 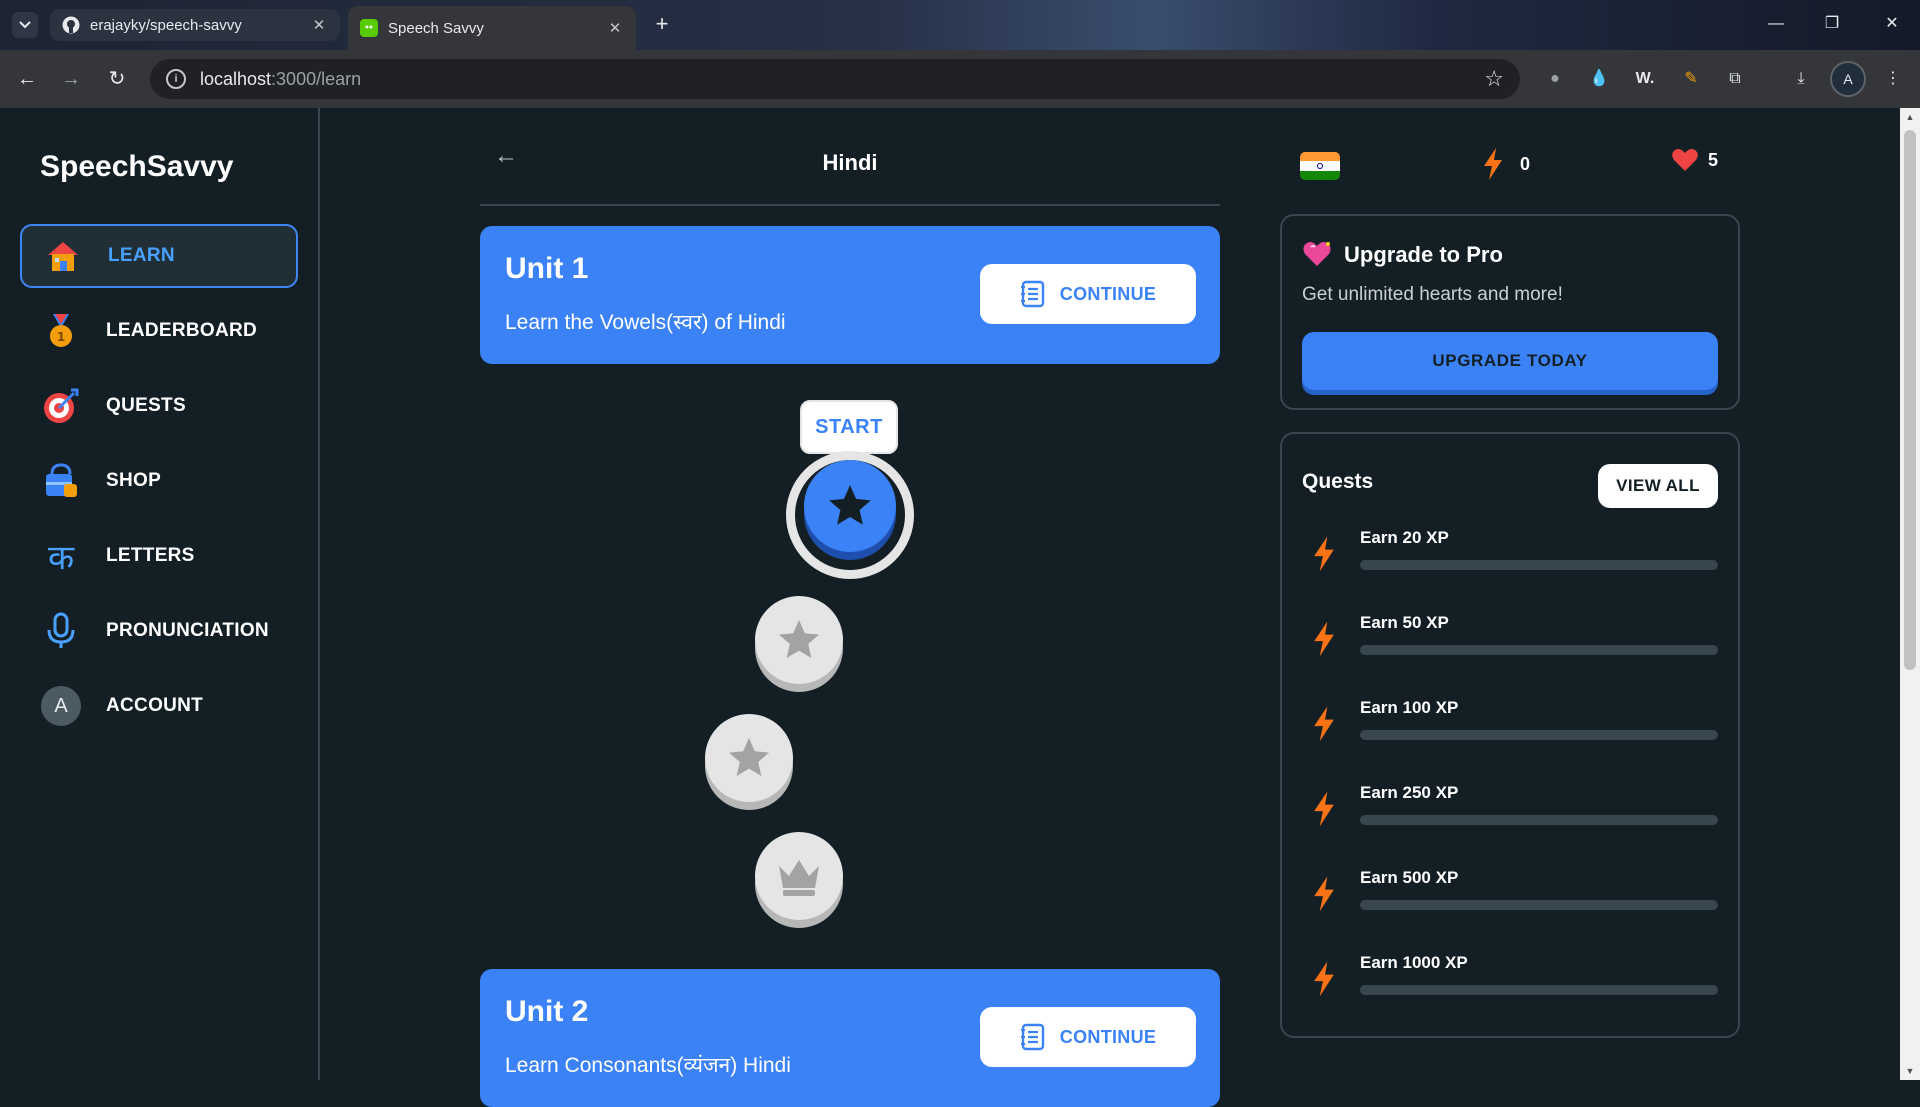 I want to click on quests-title: Quests, so click(x=1338, y=481).